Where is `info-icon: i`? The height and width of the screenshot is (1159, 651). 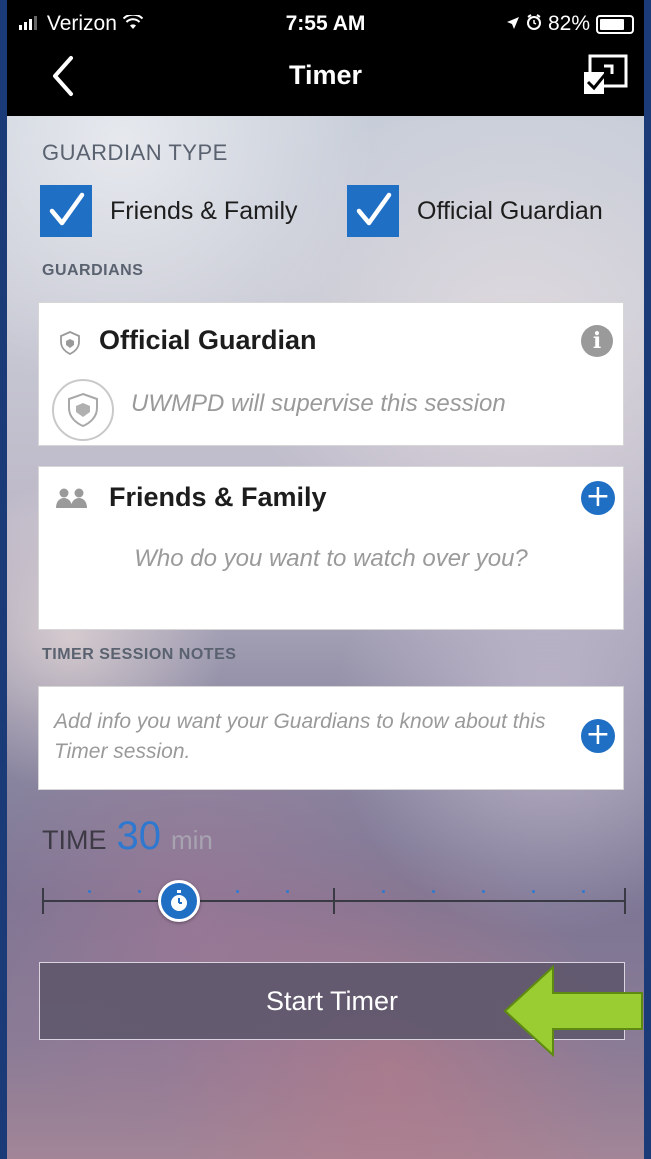 info-icon: i is located at coordinates (597, 341).